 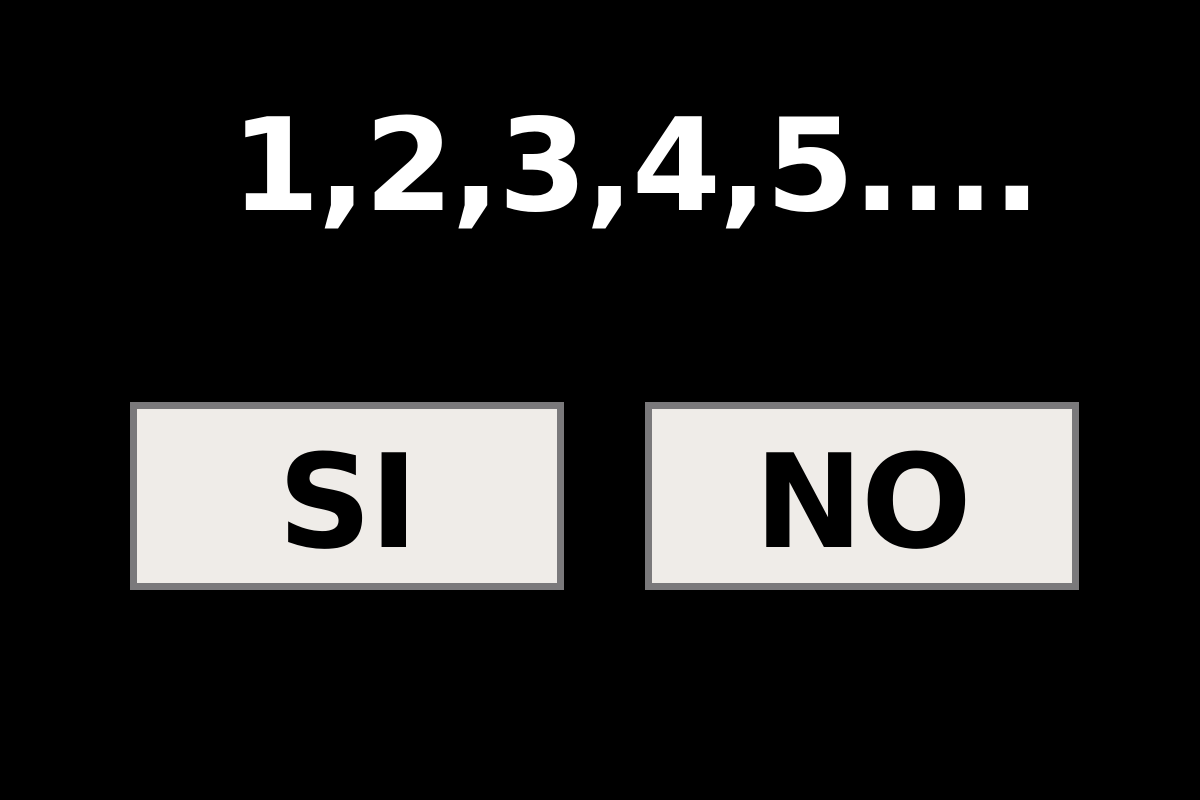 I want to click on yes-button: SI, so click(x=347, y=496).